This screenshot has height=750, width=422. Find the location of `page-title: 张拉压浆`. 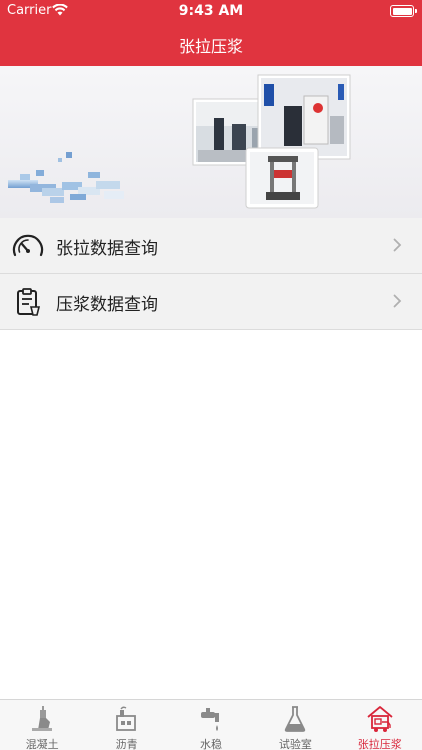

page-title: 张拉压浆 is located at coordinates (210, 46).